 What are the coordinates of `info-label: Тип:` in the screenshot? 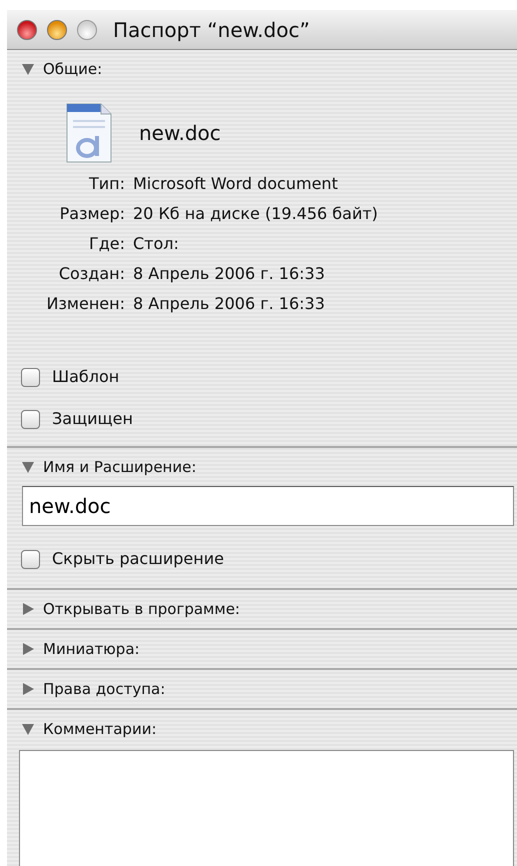 It's located at (106, 184).